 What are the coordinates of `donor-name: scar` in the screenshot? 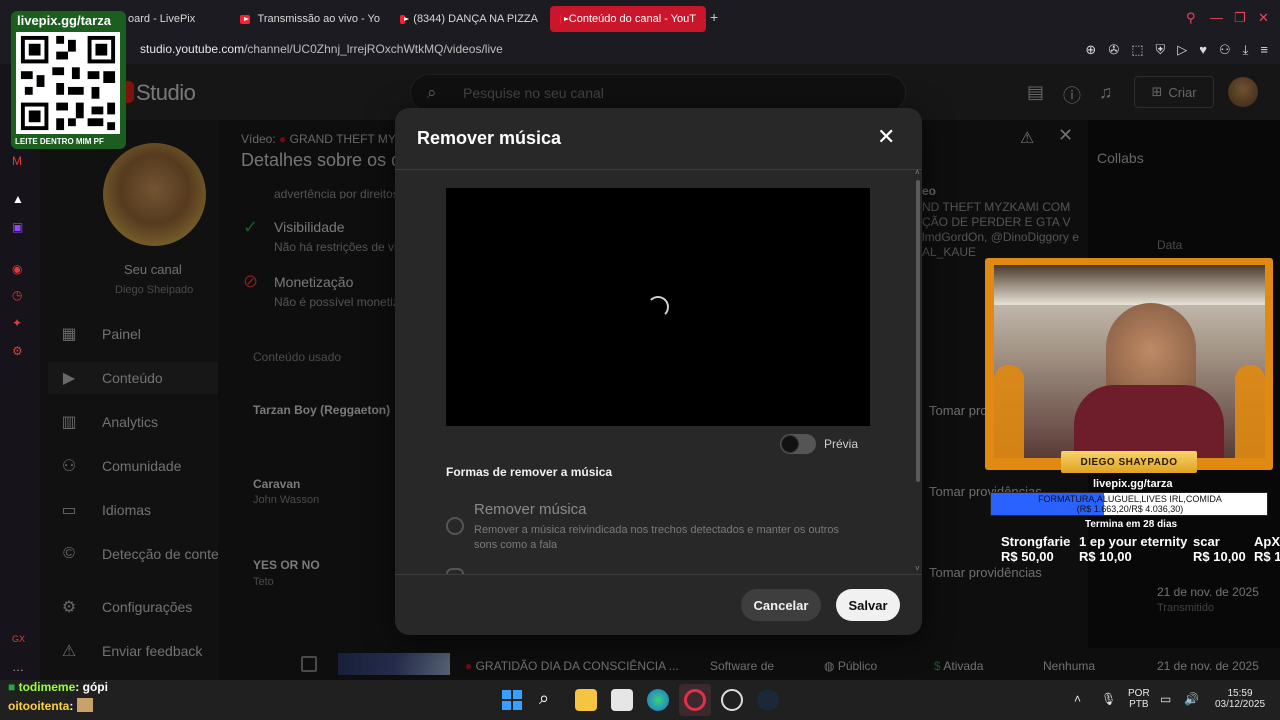 It's located at (1206, 541).